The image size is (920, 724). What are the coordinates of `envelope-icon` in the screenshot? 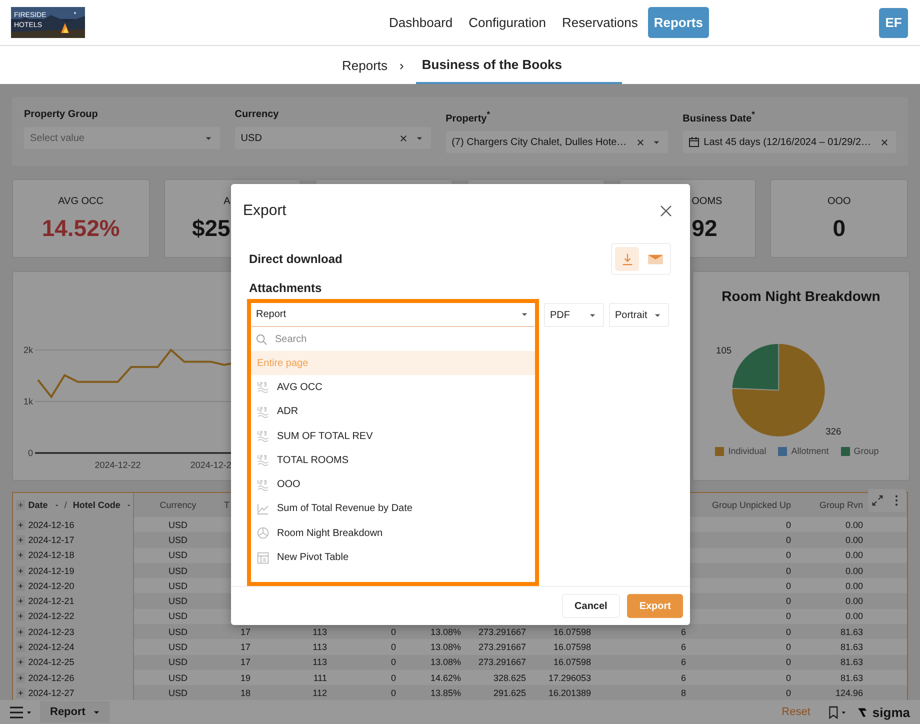 It's located at (655, 259).